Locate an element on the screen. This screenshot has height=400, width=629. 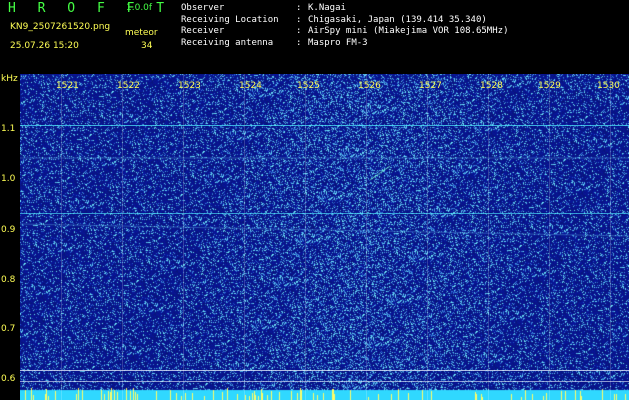
y-tick-label: 1.0 is located at coordinates (8, 179).